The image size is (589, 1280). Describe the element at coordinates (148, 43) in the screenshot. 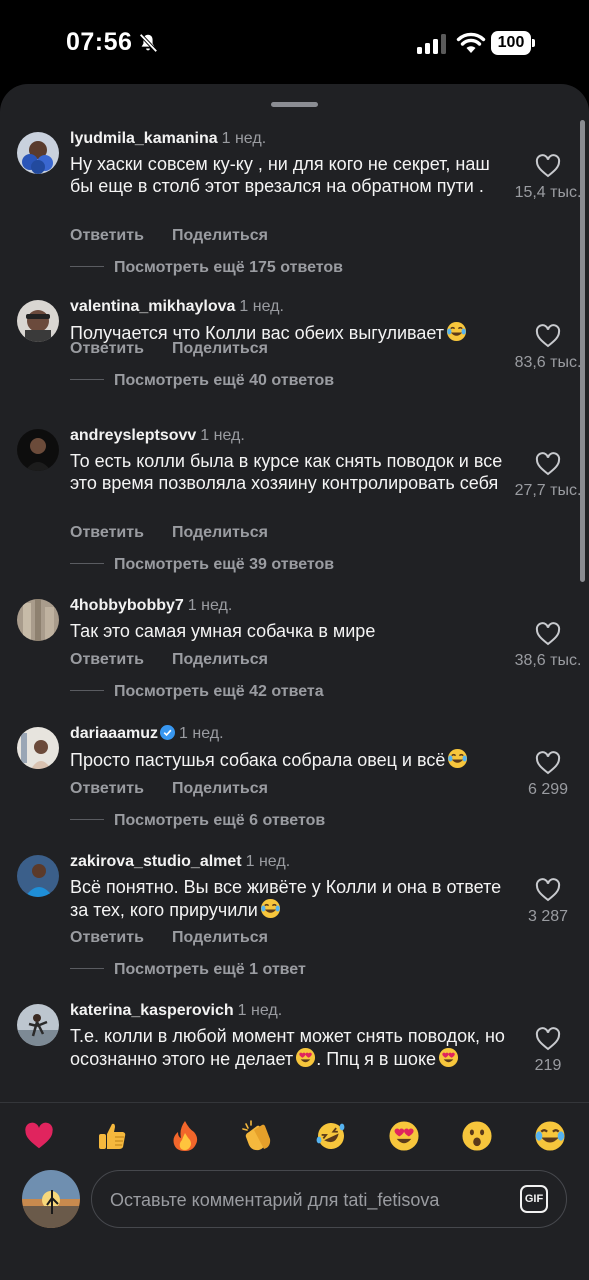

I see `bell-slash-icon` at that location.